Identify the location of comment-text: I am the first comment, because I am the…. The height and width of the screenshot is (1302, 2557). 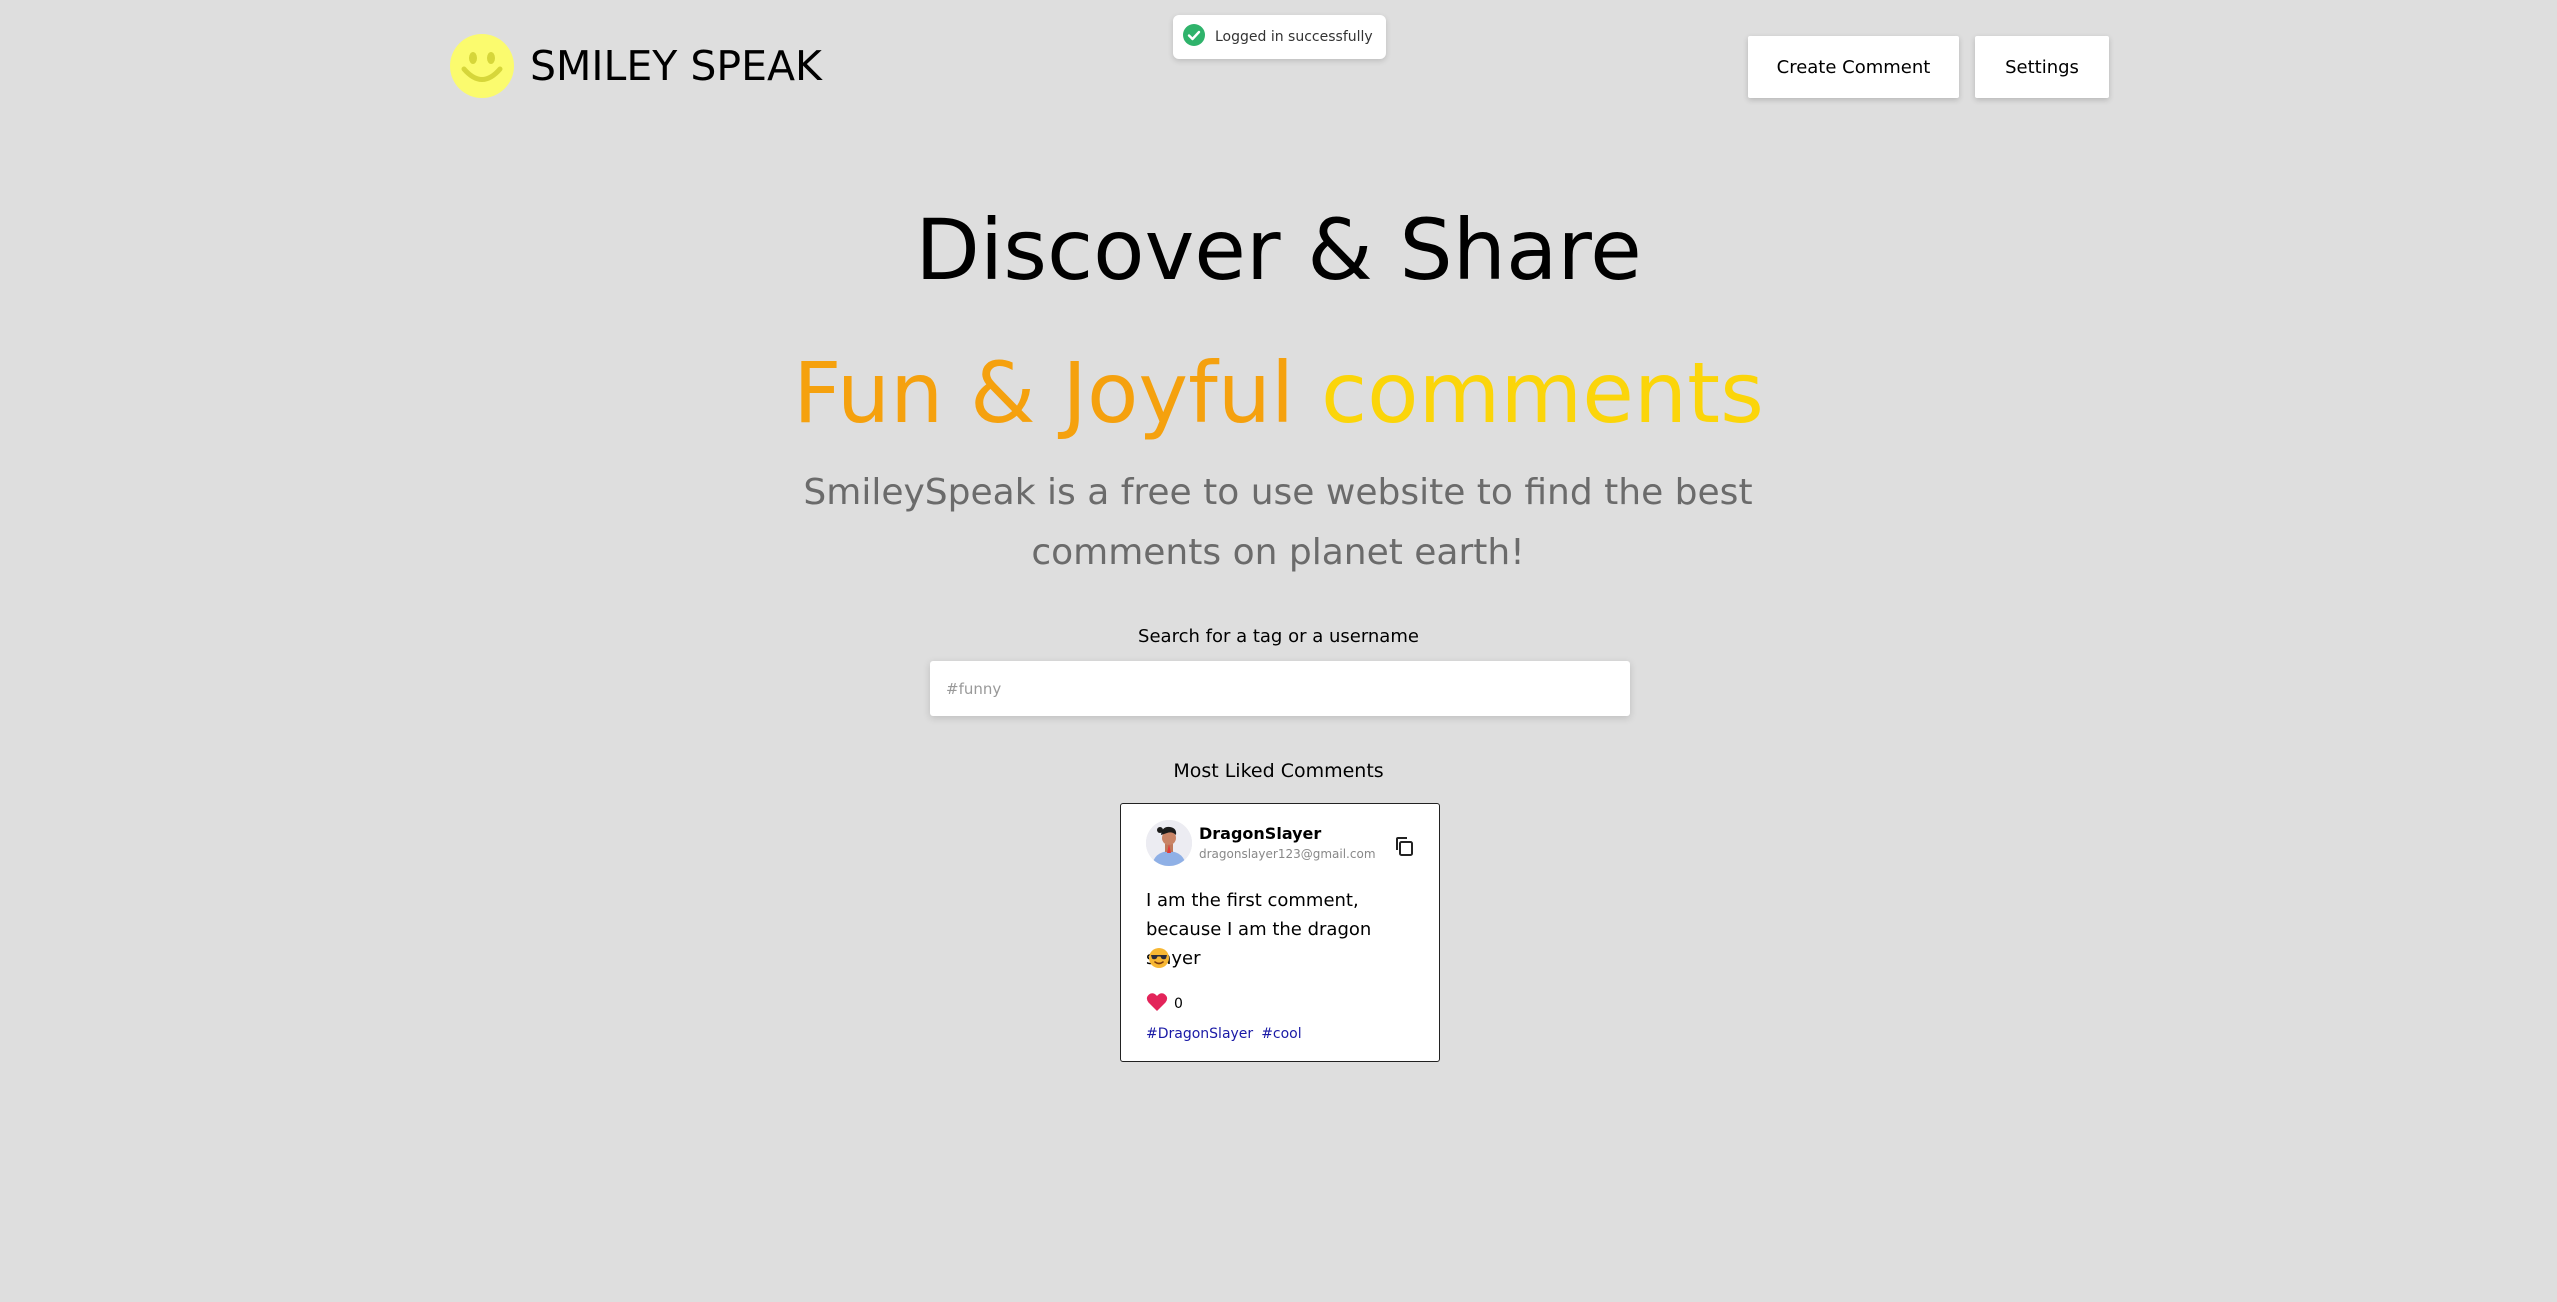
(1259, 929).